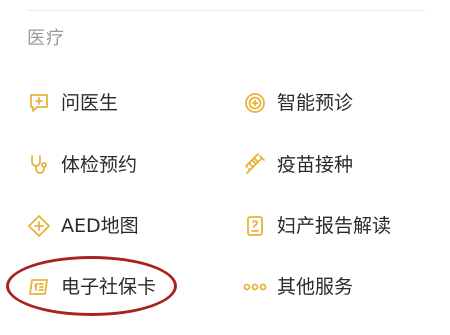  Describe the element at coordinates (39, 103) in the screenshot. I see `chat-doctor-icon` at that location.